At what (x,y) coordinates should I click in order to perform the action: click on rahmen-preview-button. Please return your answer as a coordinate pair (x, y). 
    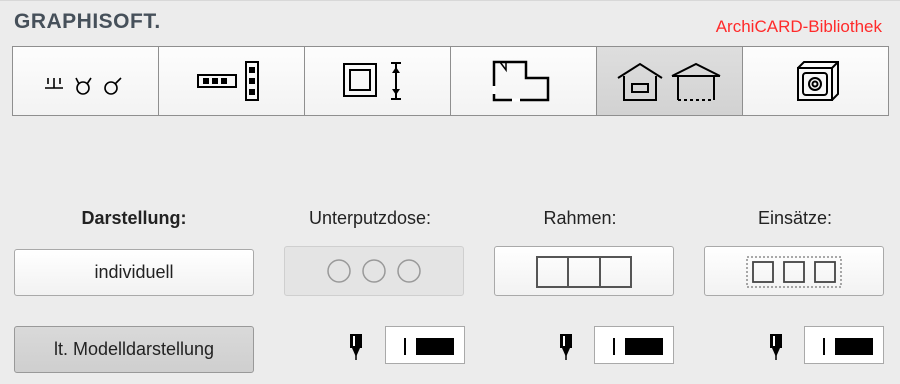
    Looking at the image, I should click on (584, 271).